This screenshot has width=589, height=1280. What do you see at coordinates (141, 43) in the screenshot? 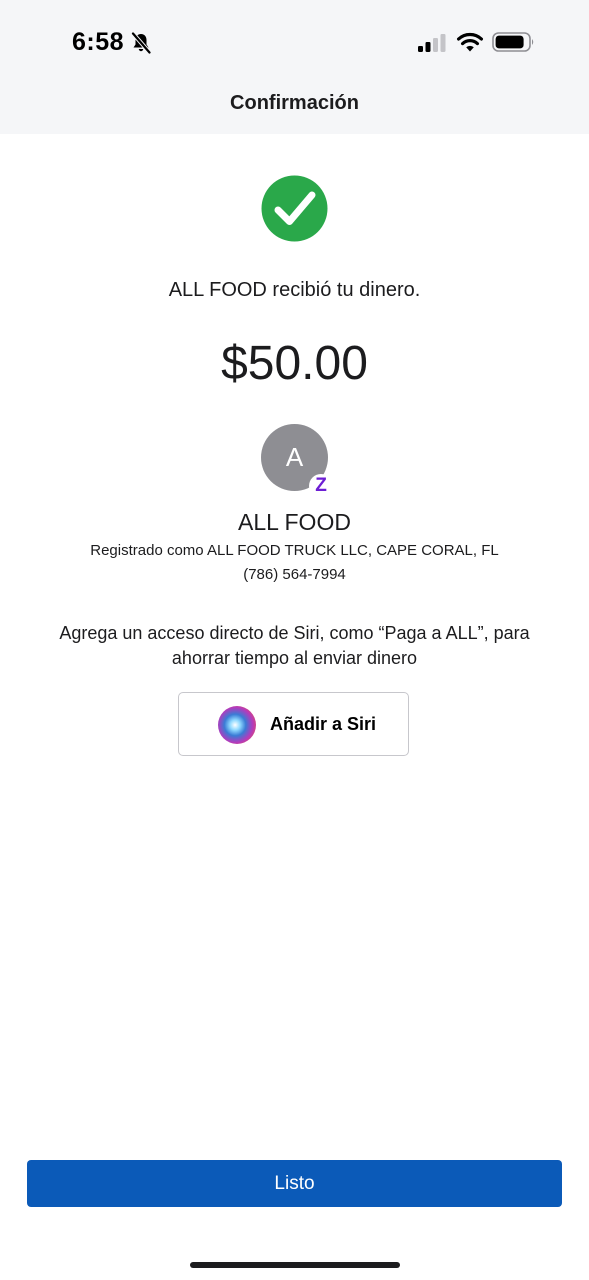
I see `bell-slash-icon` at bounding box center [141, 43].